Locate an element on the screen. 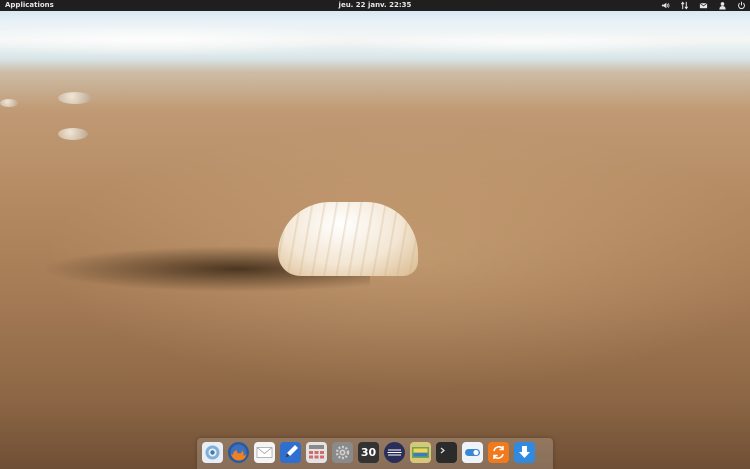  indicator-area is located at coordinates (703, 5).